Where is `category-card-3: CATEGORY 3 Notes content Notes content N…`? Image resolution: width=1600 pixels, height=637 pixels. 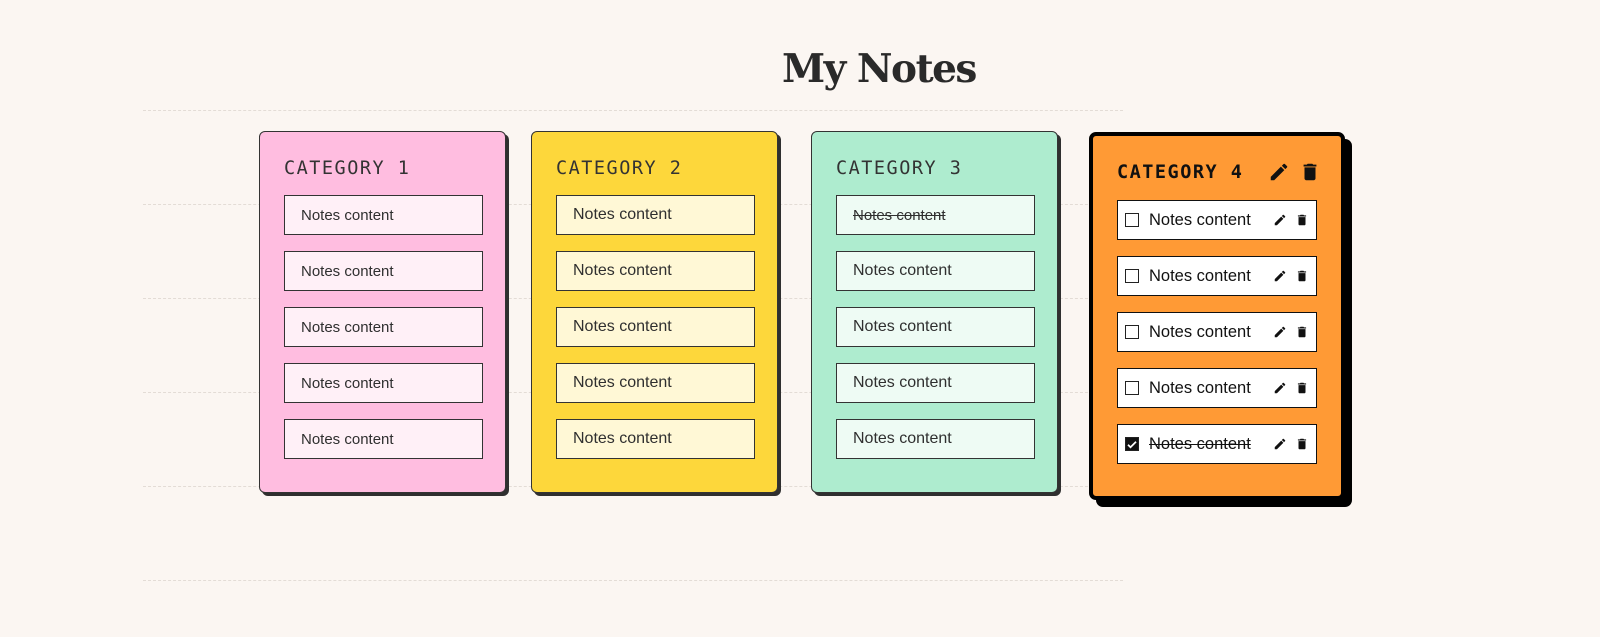 category-card-3: CATEGORY 3 Notes content Notes content N… is located at coordinates (934, 312).